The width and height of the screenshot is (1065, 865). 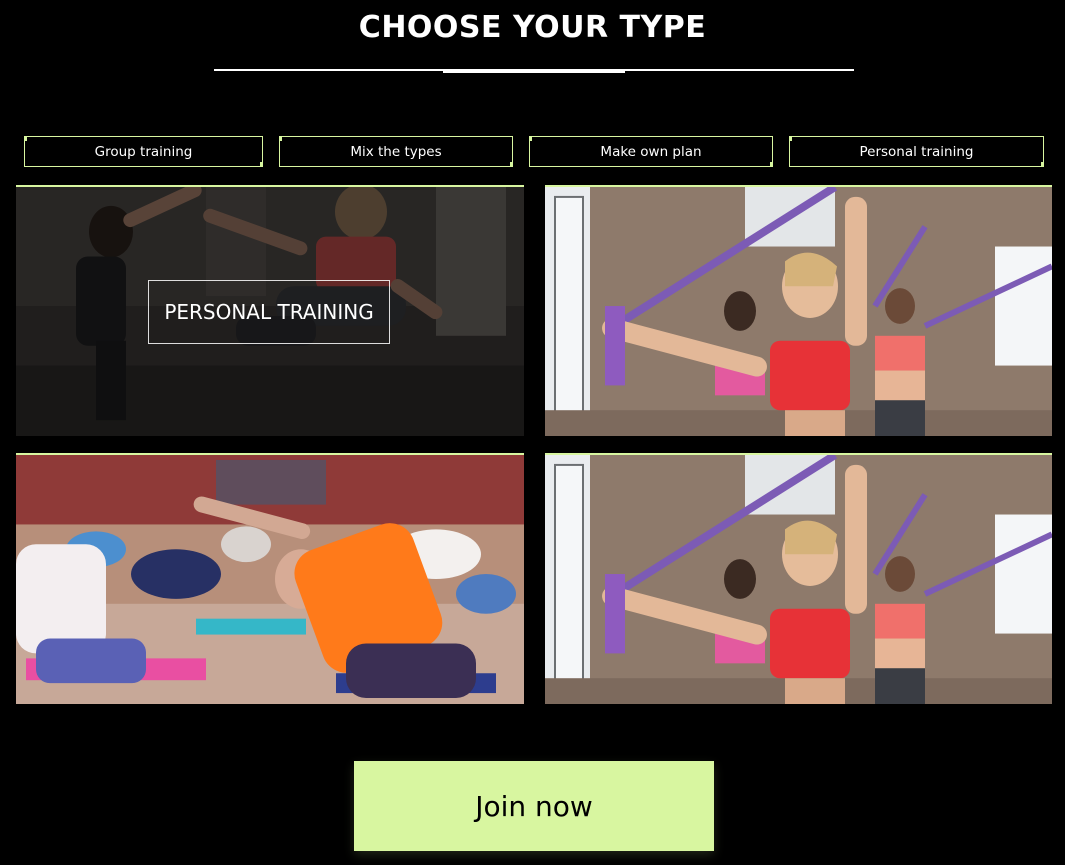 I want to click on personal-training-card-label: PERSONAL TRAINING, so click(x=269, y=312).